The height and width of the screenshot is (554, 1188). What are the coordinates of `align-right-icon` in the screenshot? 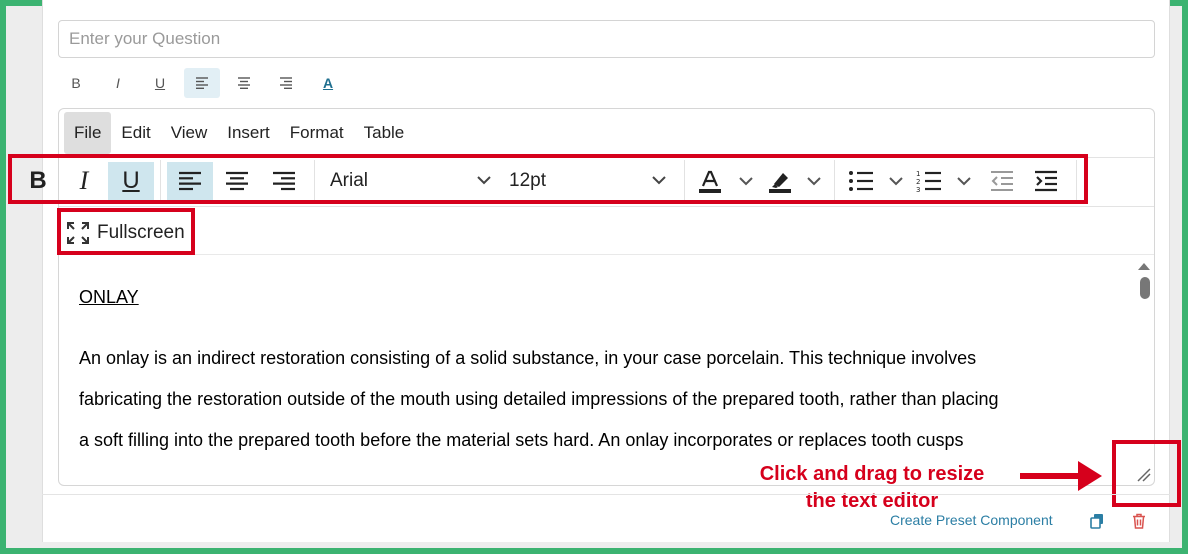 It's located at (286, 83).